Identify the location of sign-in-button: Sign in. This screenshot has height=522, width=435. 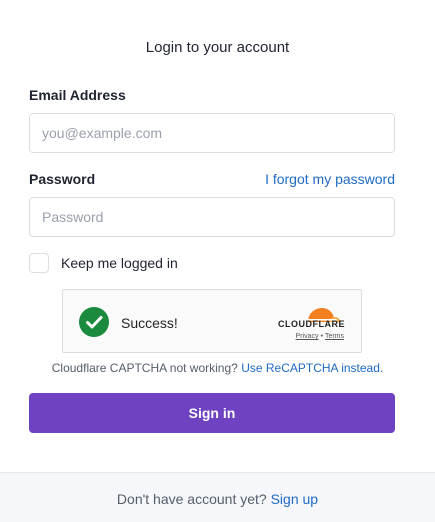
(212, 413).